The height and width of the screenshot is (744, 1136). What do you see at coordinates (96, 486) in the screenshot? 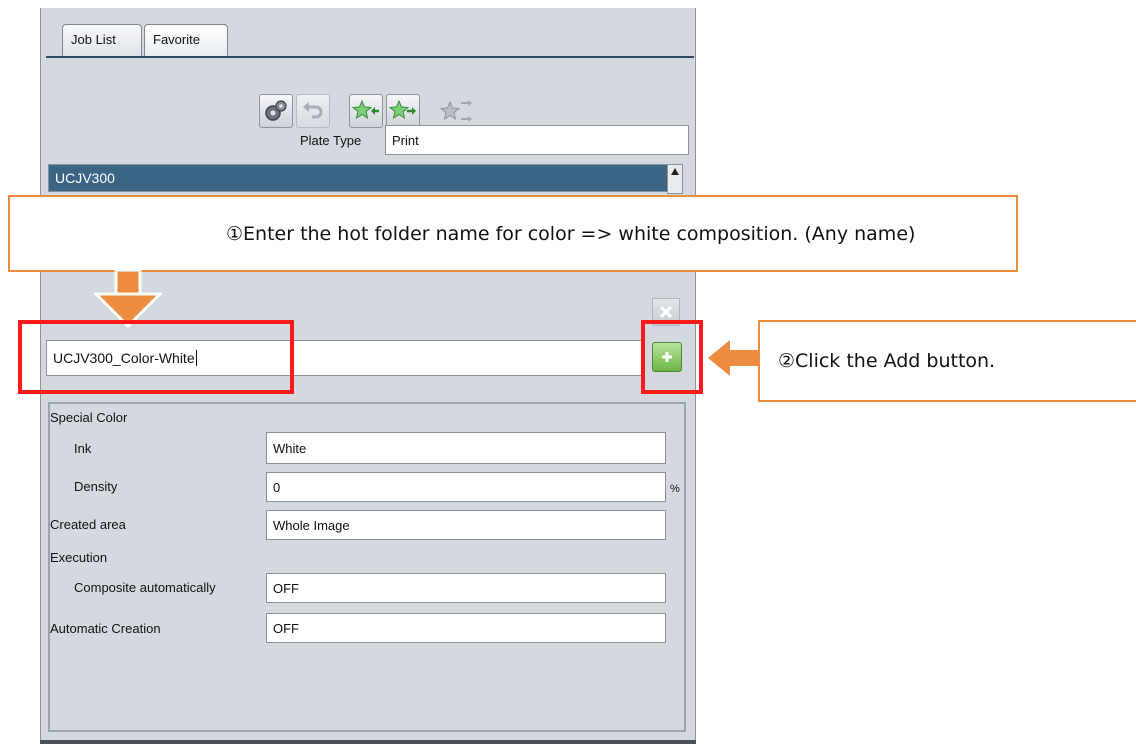
I see `density-label: Density` at bounding box center [96, 486].